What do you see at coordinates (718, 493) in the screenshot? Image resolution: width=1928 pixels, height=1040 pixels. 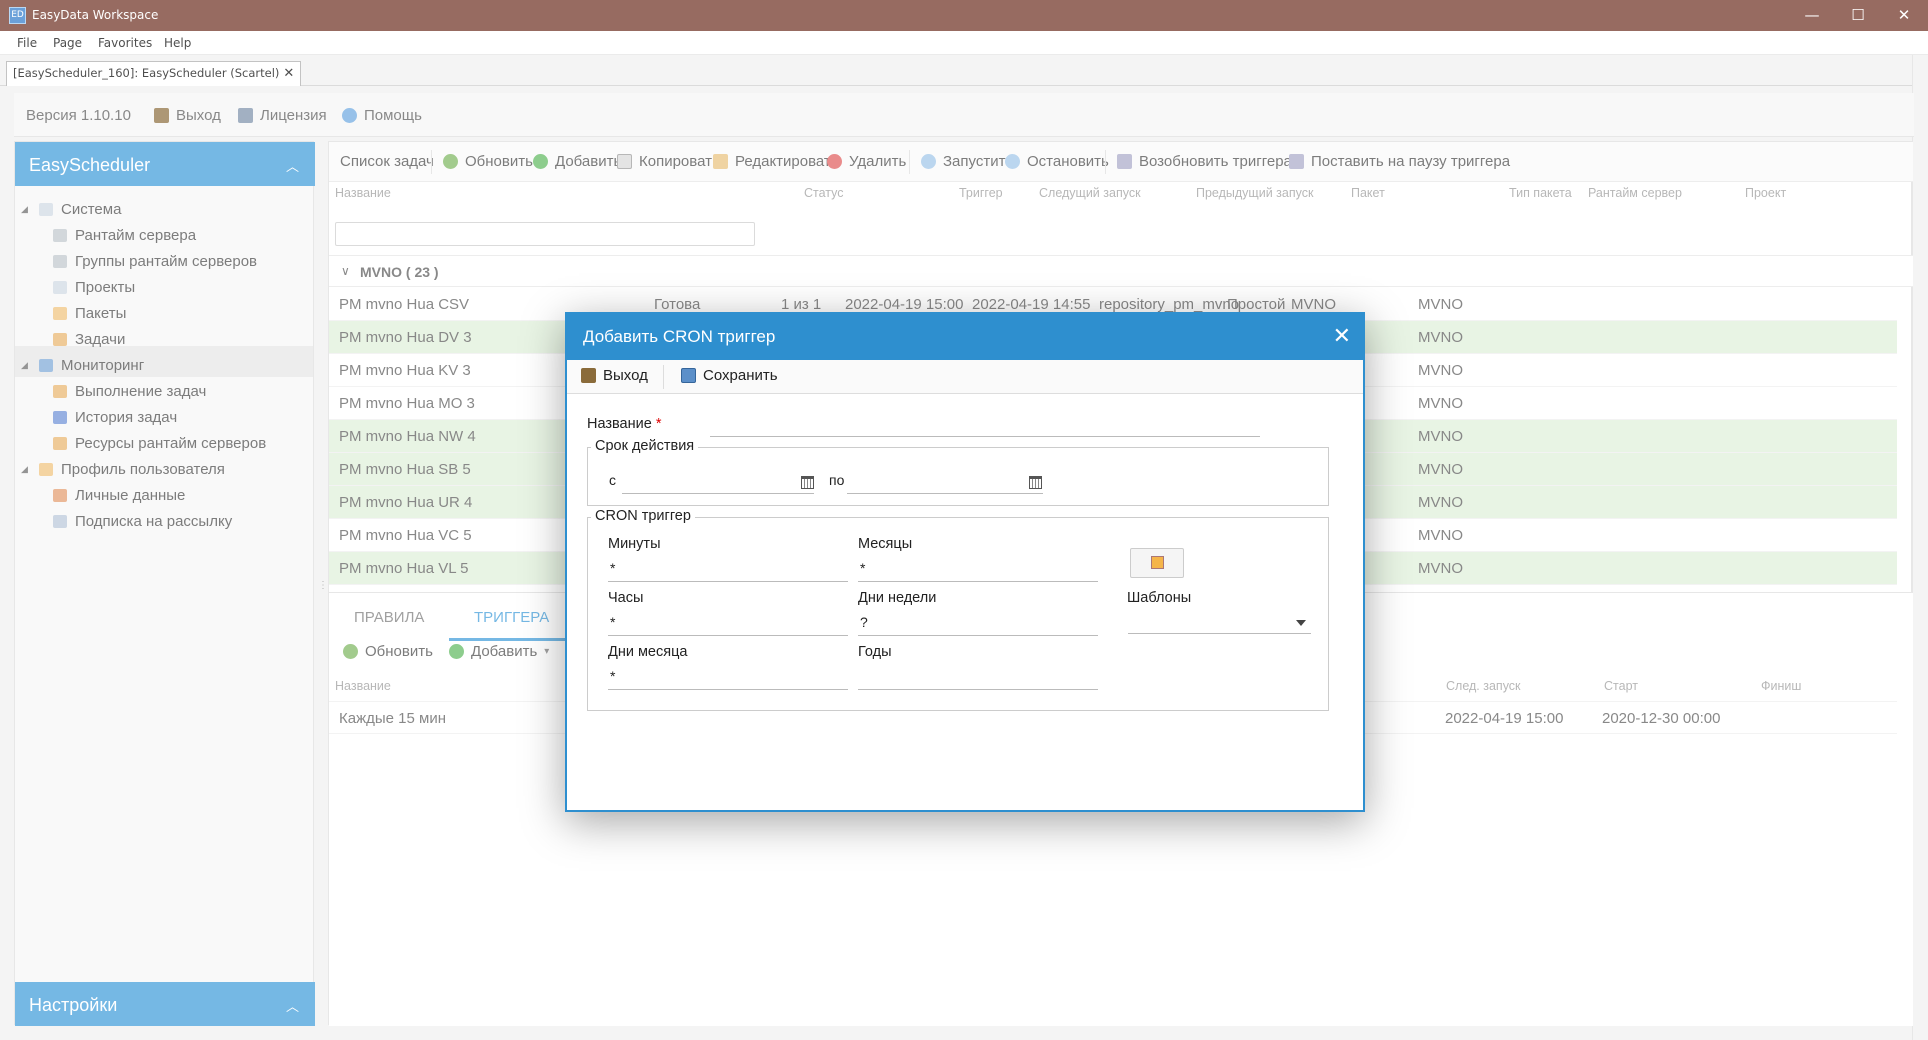 I see `from-date-input` at bounding box center [718, 493].